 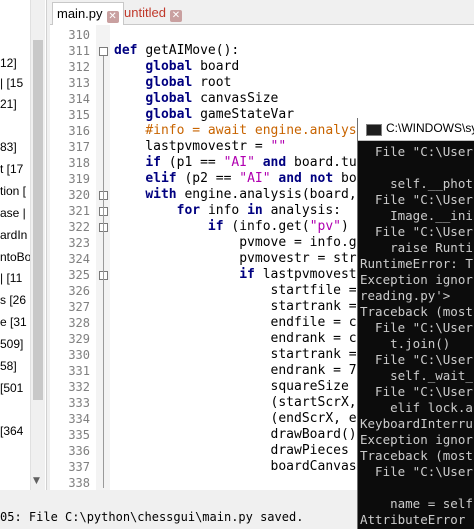 What do you see at coordinates (36, 481) in the screenshot?
I see `scroll-down-icon: ▼` at bounding box center [36, 481].